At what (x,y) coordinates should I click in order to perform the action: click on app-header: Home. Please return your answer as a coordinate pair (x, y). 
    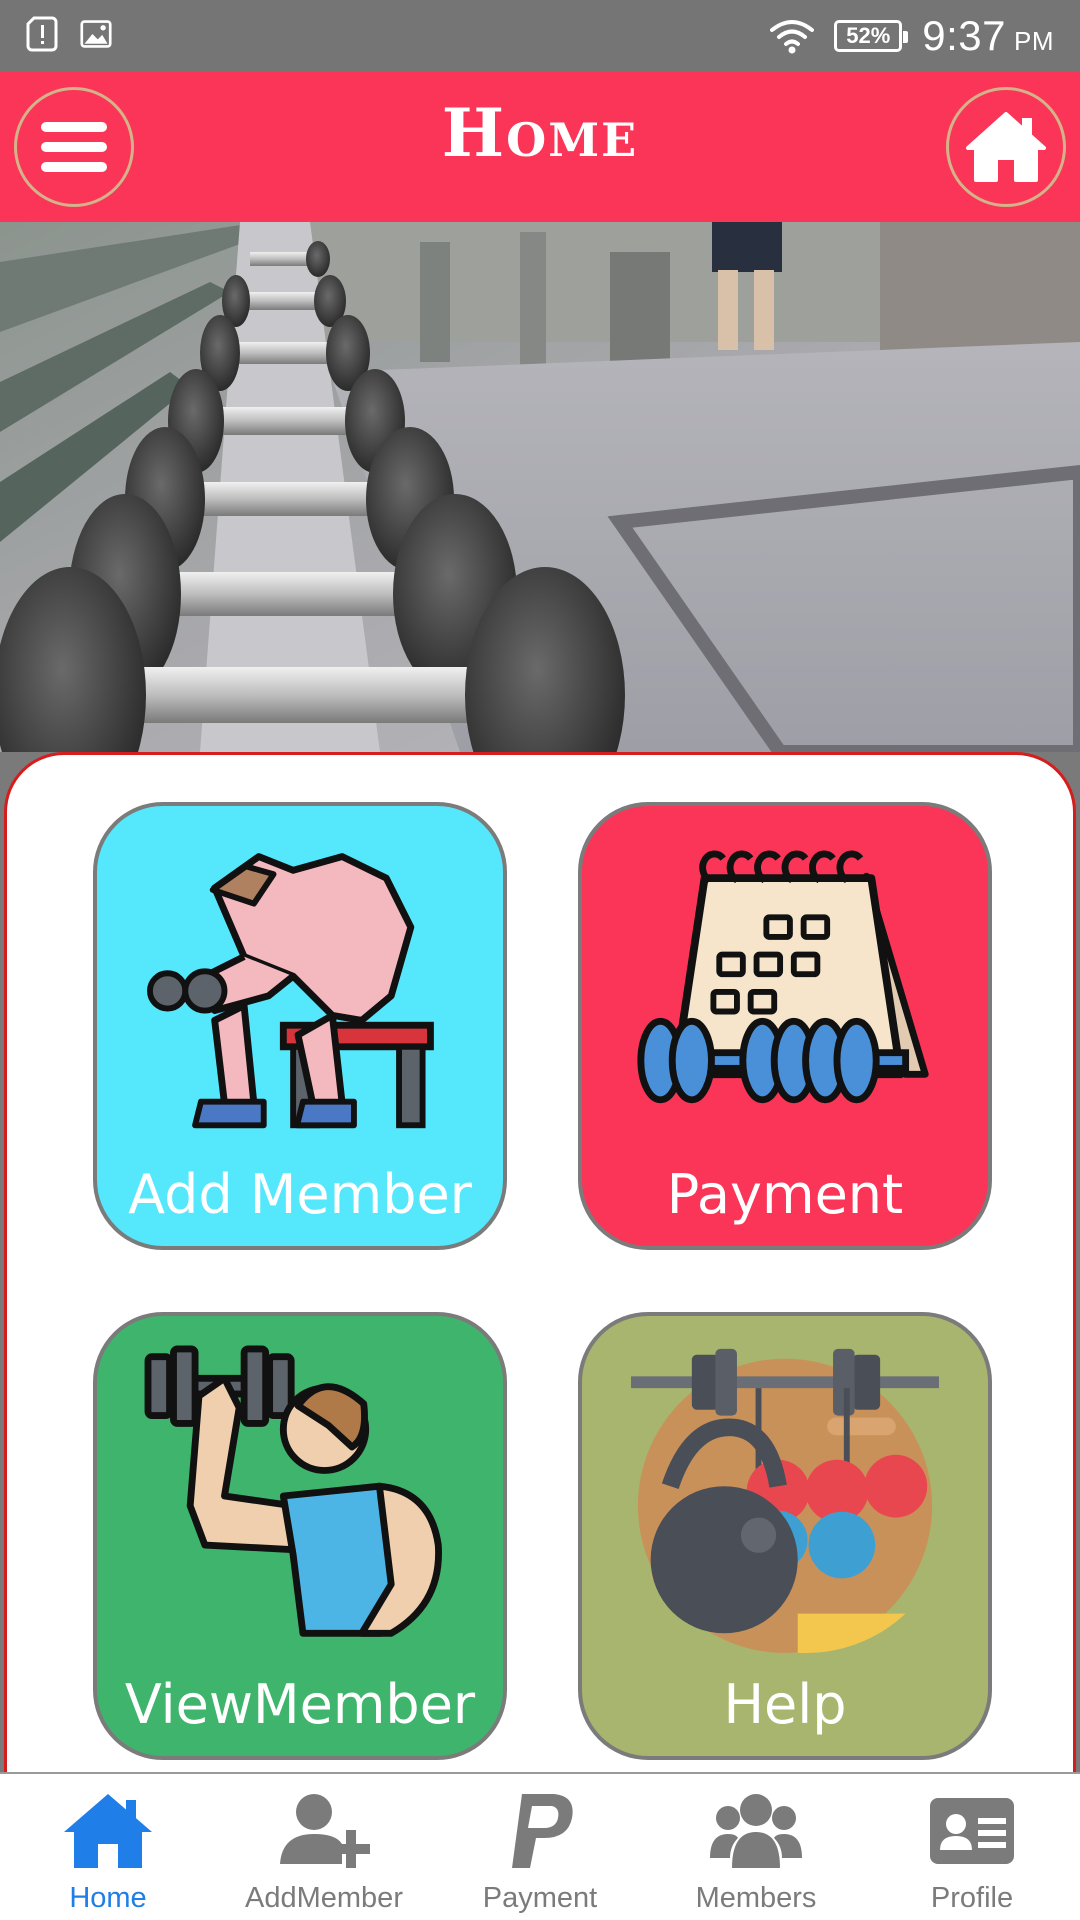
    Looking at the image, I should click on (540, 147).